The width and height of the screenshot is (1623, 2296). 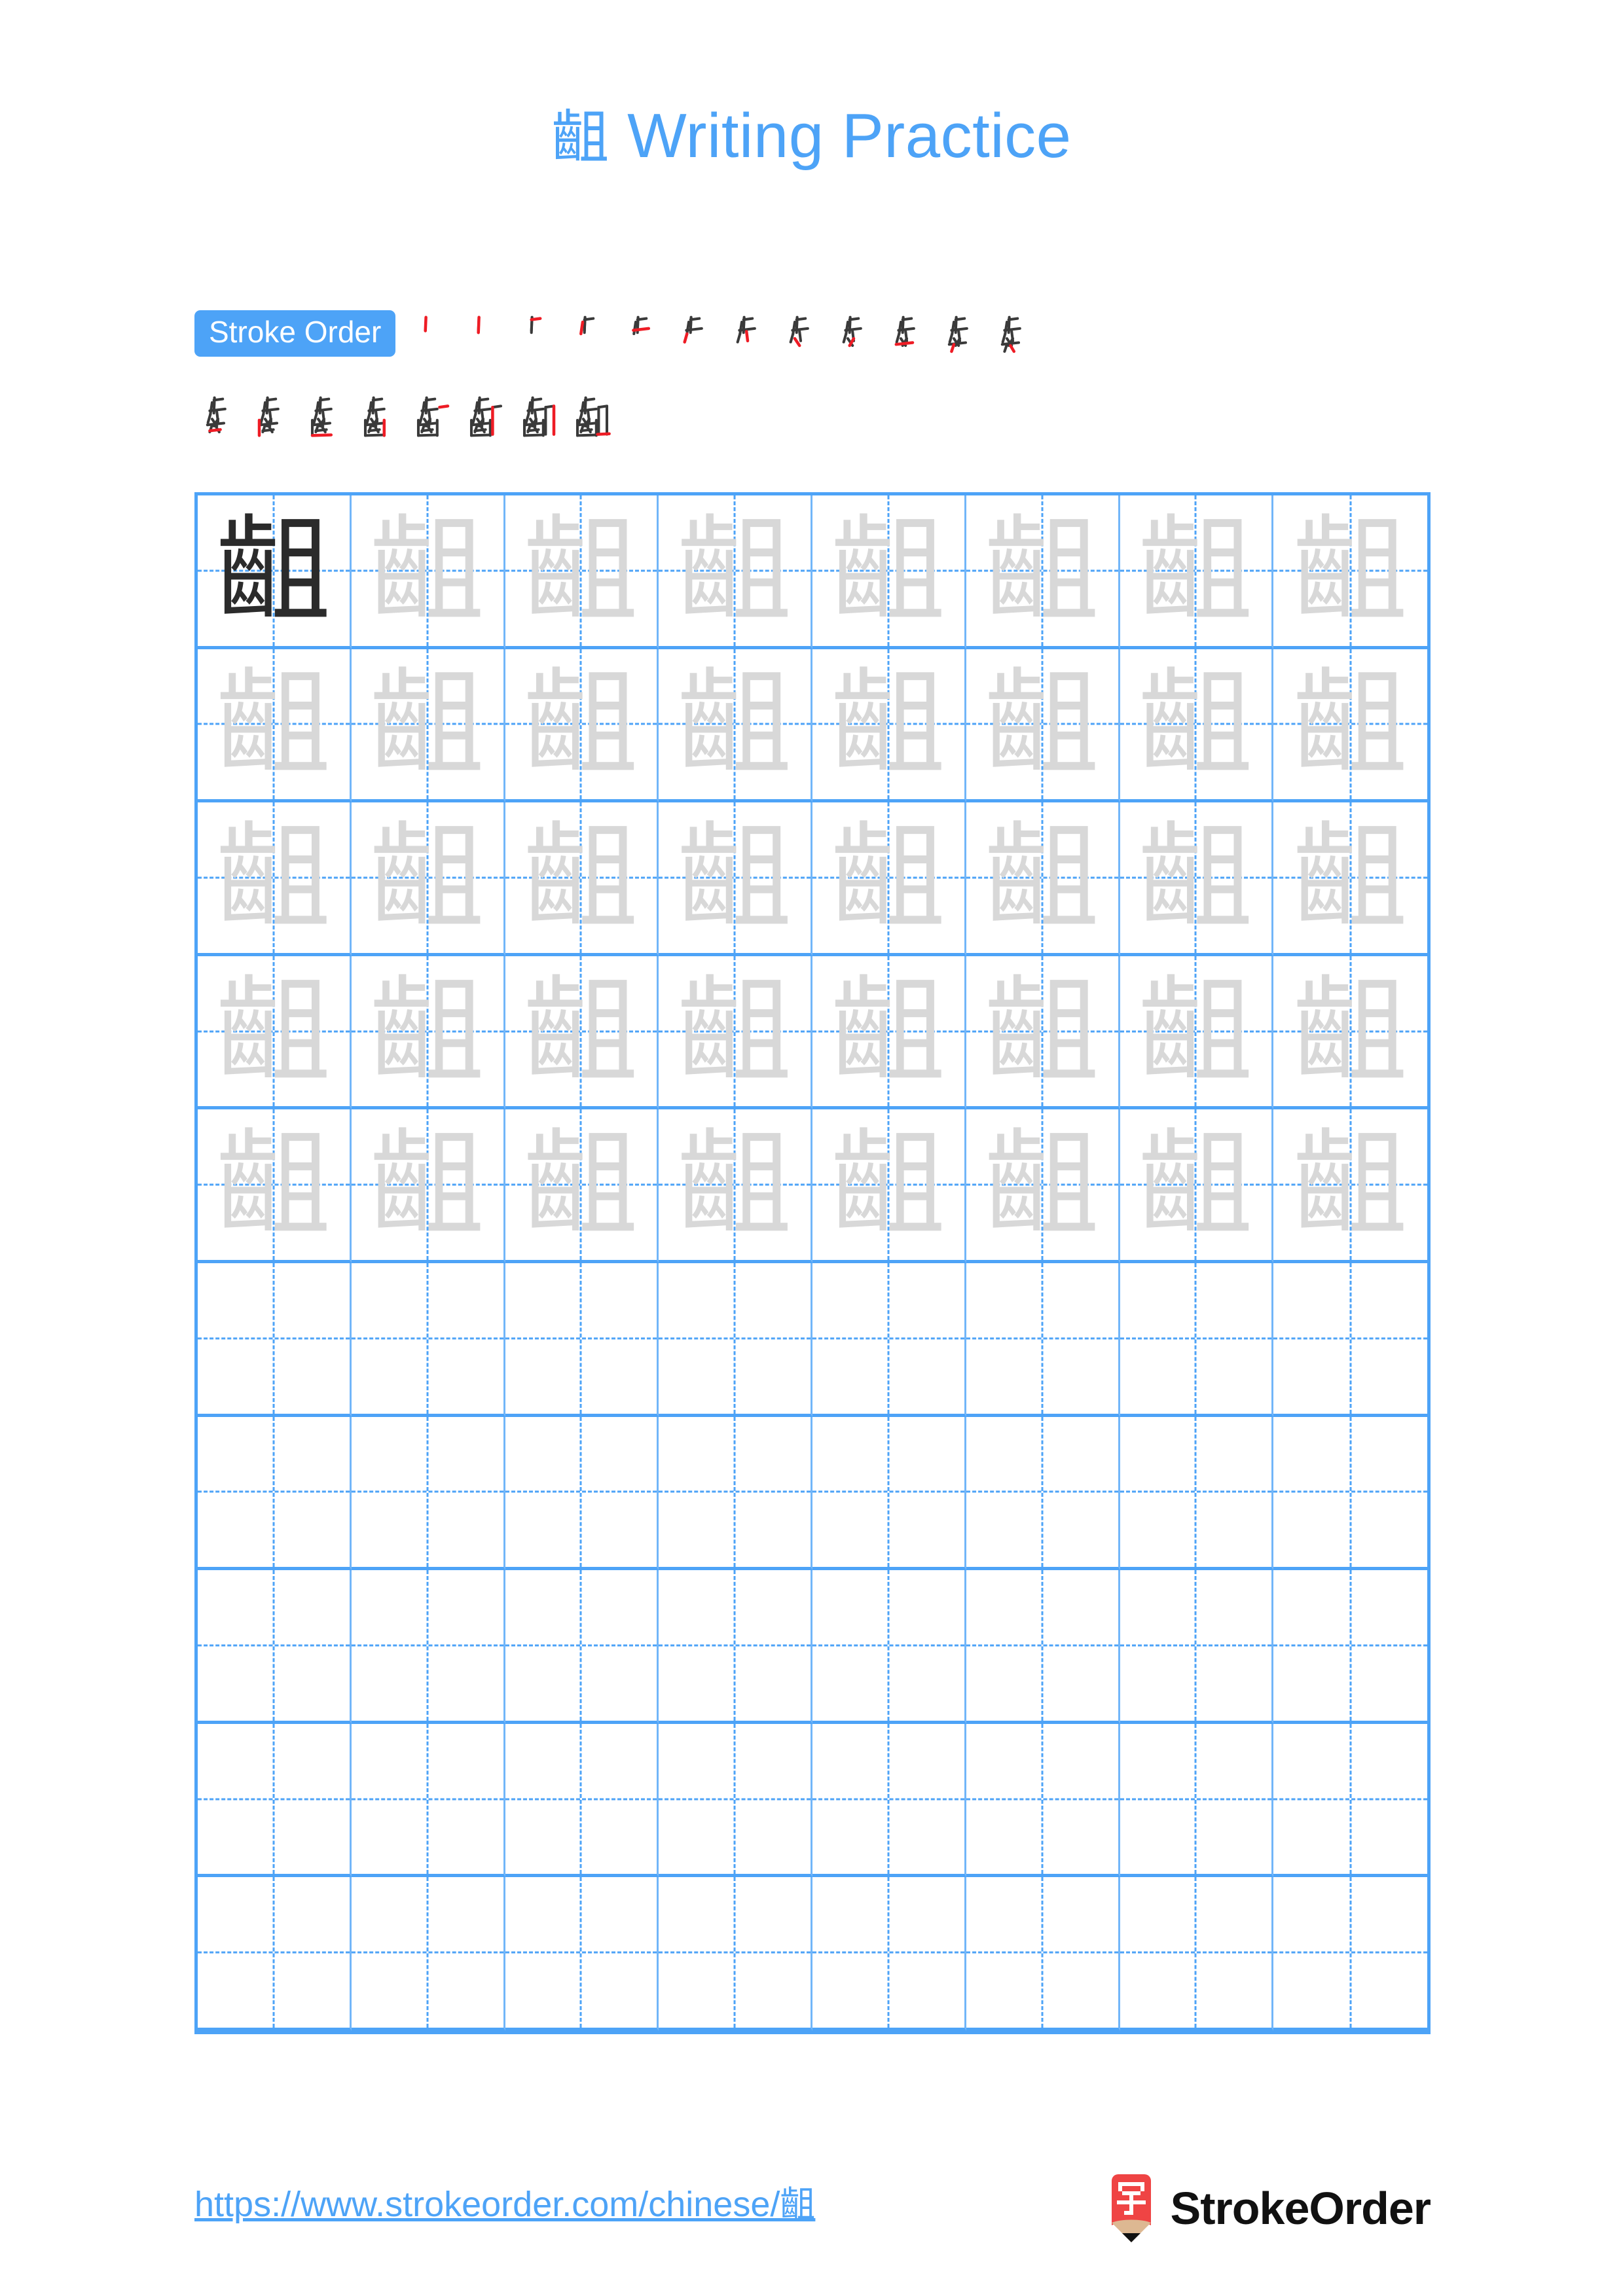 What do you see at coordinates (504, 2204) in the screenshot?
I see `footer-url-link: https://www.strokeorder.com/chinese/齟` at bounding box center [504, 2204].